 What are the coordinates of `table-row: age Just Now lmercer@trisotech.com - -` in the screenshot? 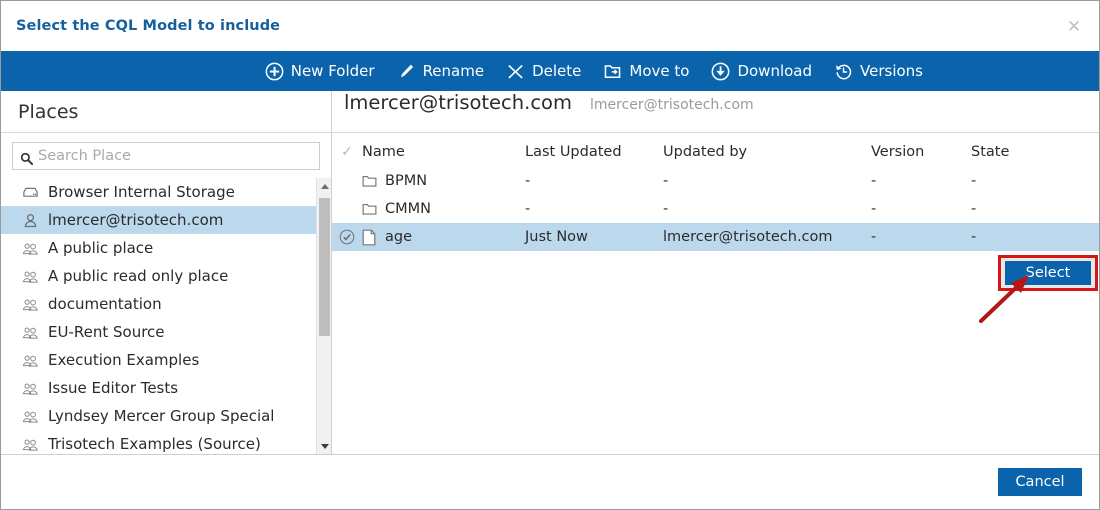 It's located at (715, 237).